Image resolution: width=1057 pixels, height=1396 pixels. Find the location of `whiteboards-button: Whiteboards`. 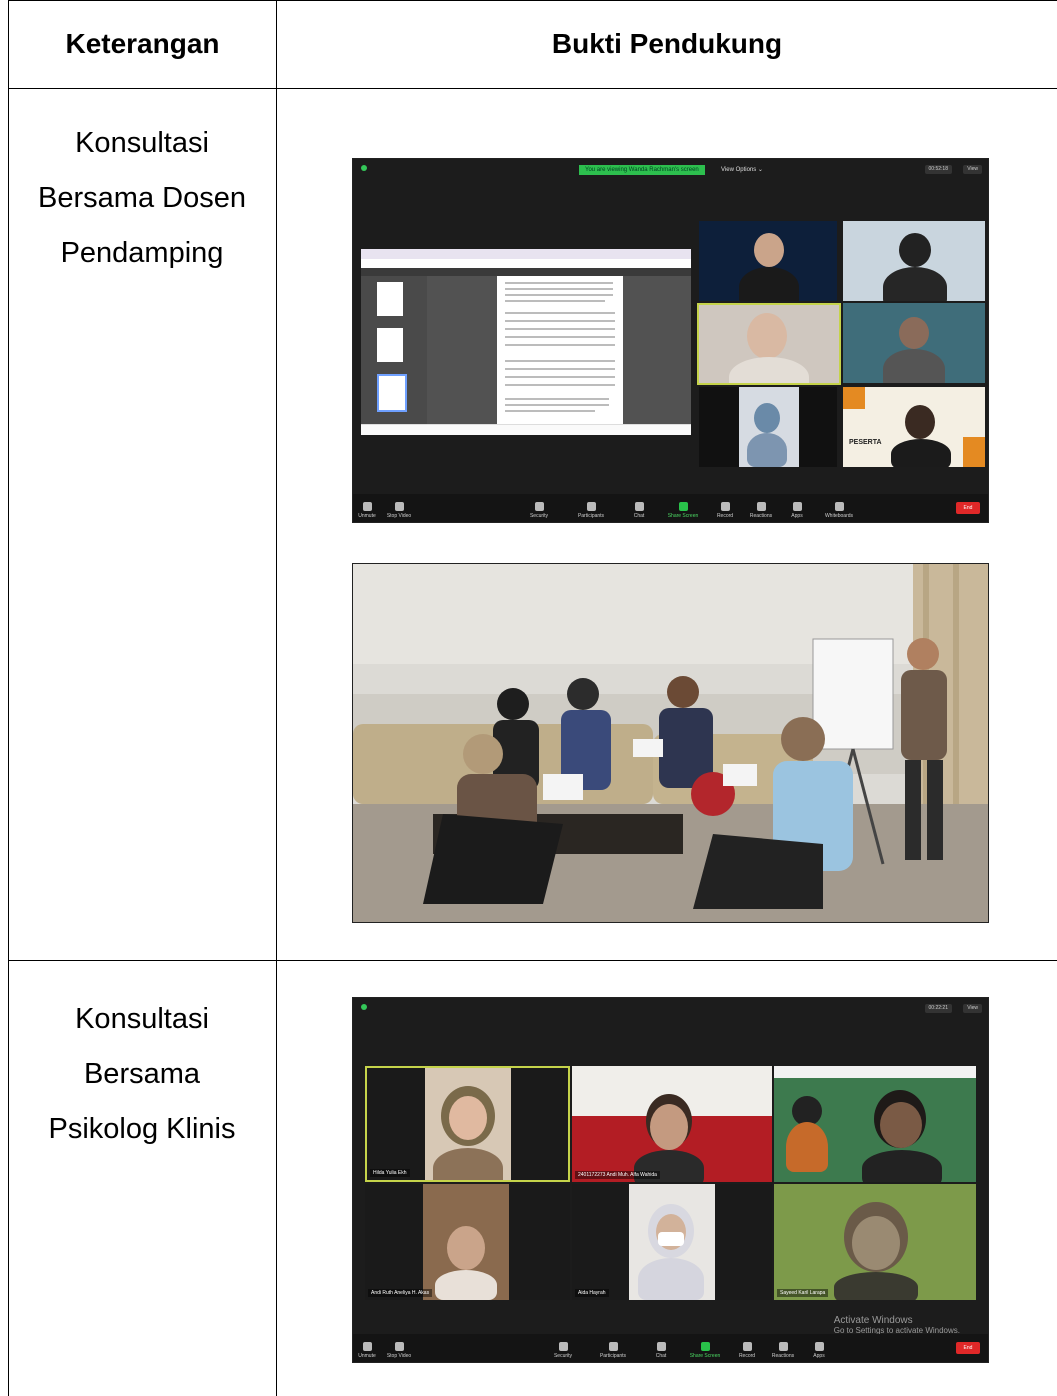

whiteboards-button: Whiteboards is located at coordinates (839, 510).